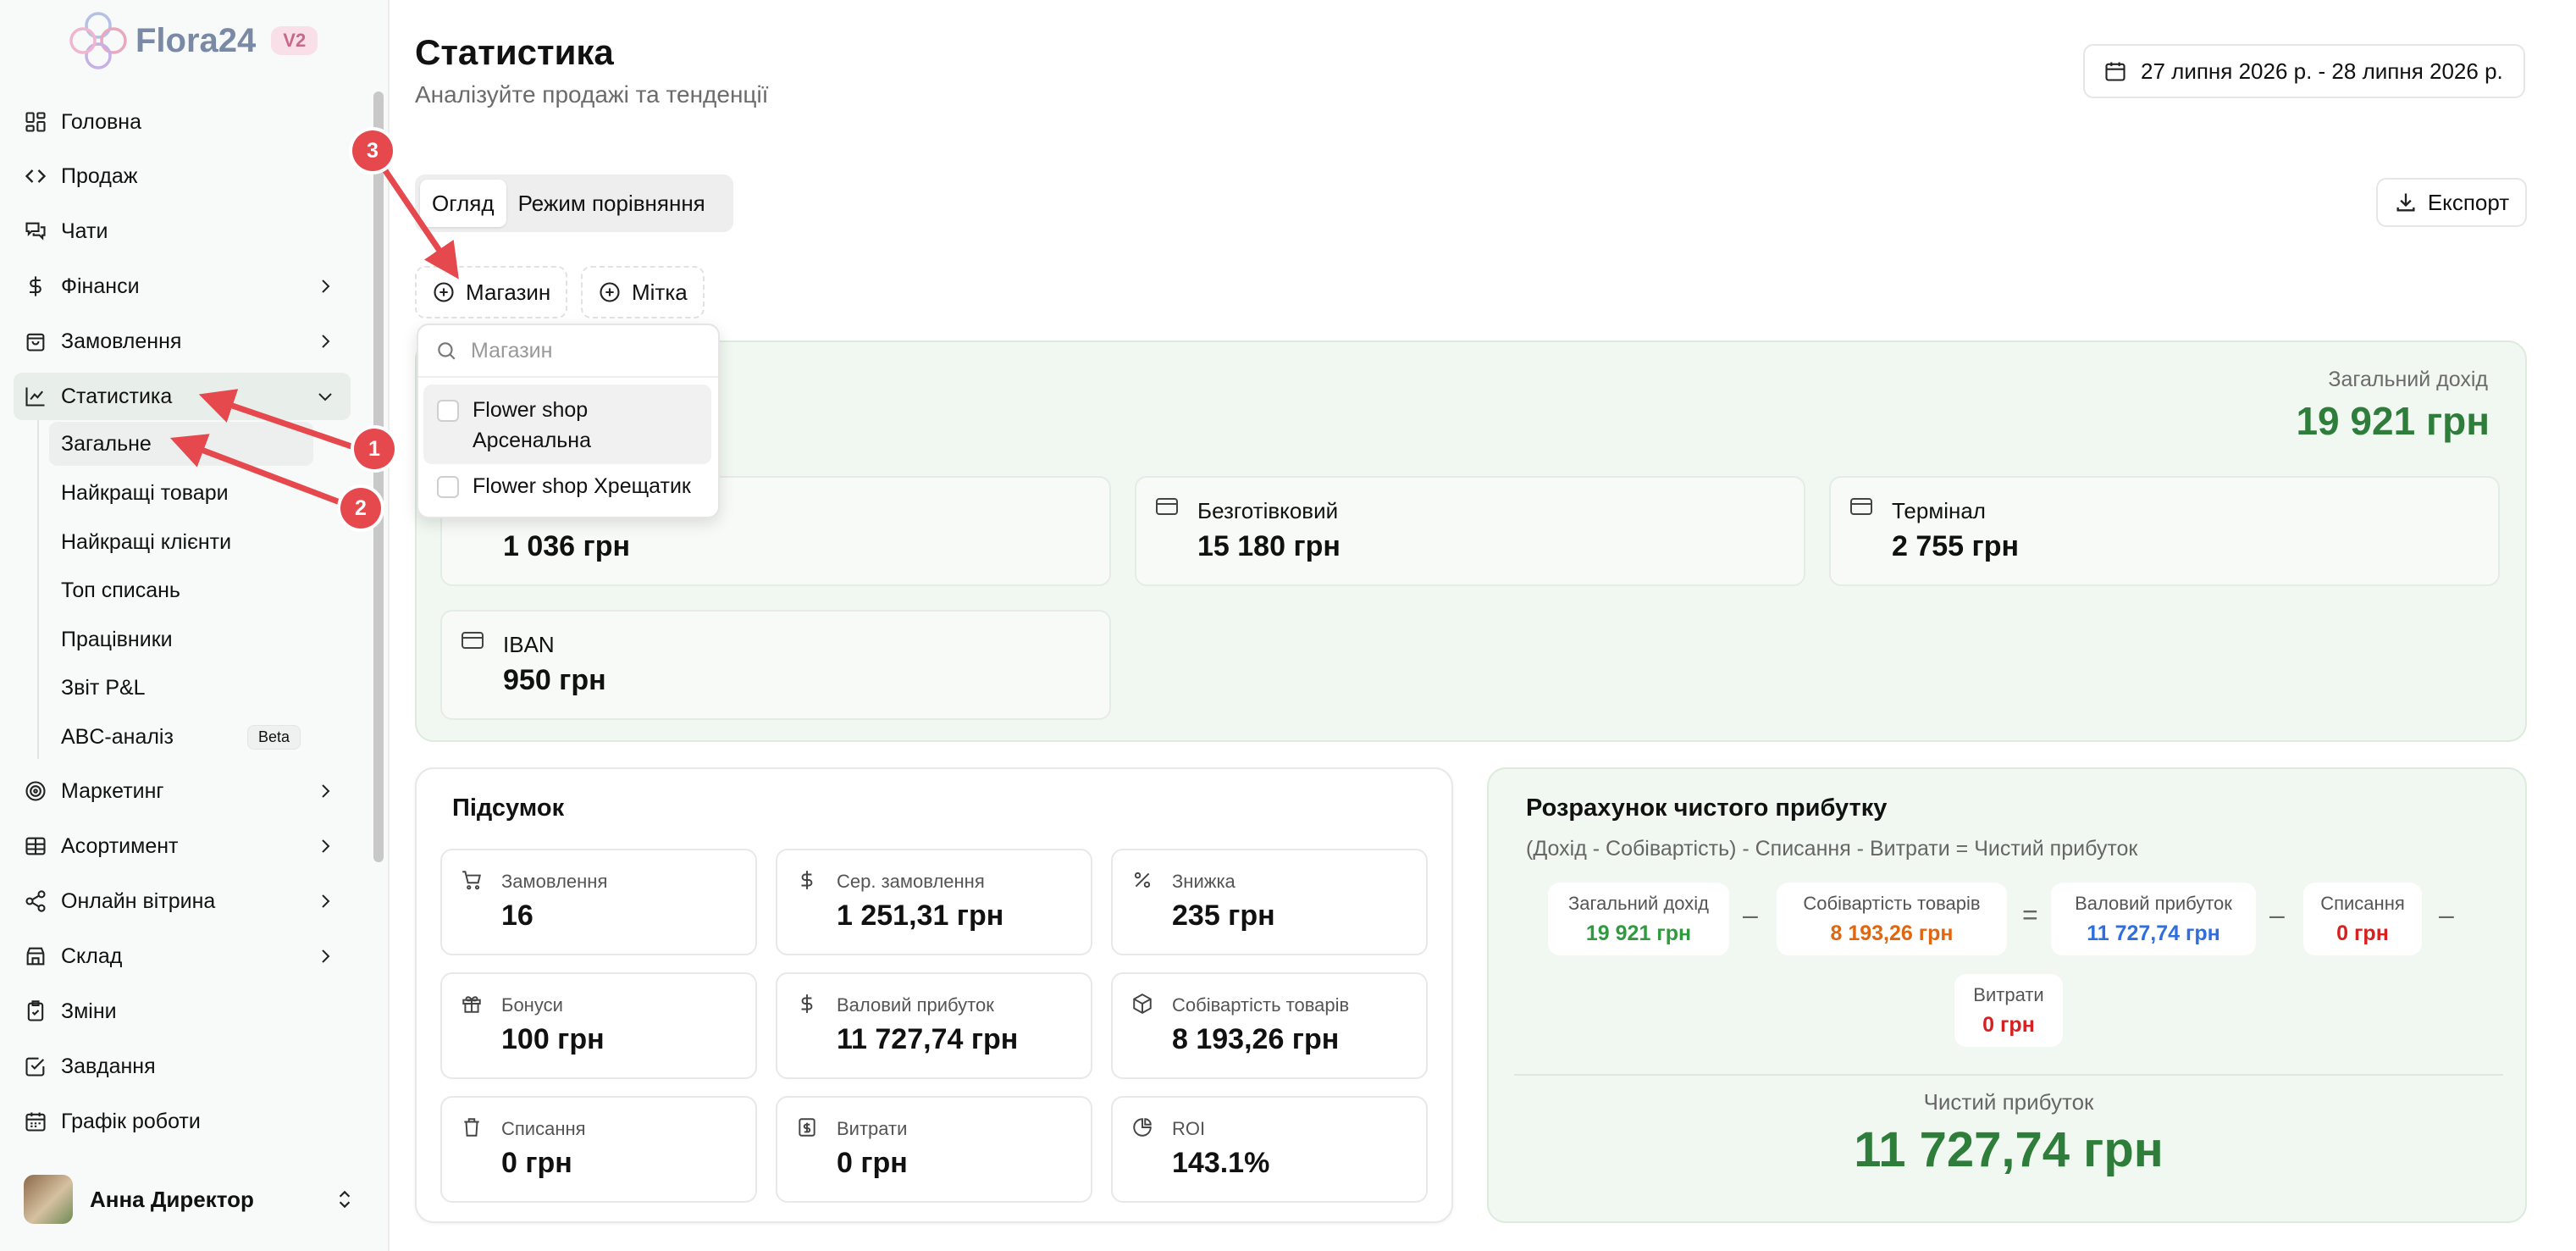 The width and height of the screenshot is (2576, 1251). What do you see at coordinates (92, 956) in the screenshot?
I see `sidebar-item-label: Склад` at bounding box center [92, 956].